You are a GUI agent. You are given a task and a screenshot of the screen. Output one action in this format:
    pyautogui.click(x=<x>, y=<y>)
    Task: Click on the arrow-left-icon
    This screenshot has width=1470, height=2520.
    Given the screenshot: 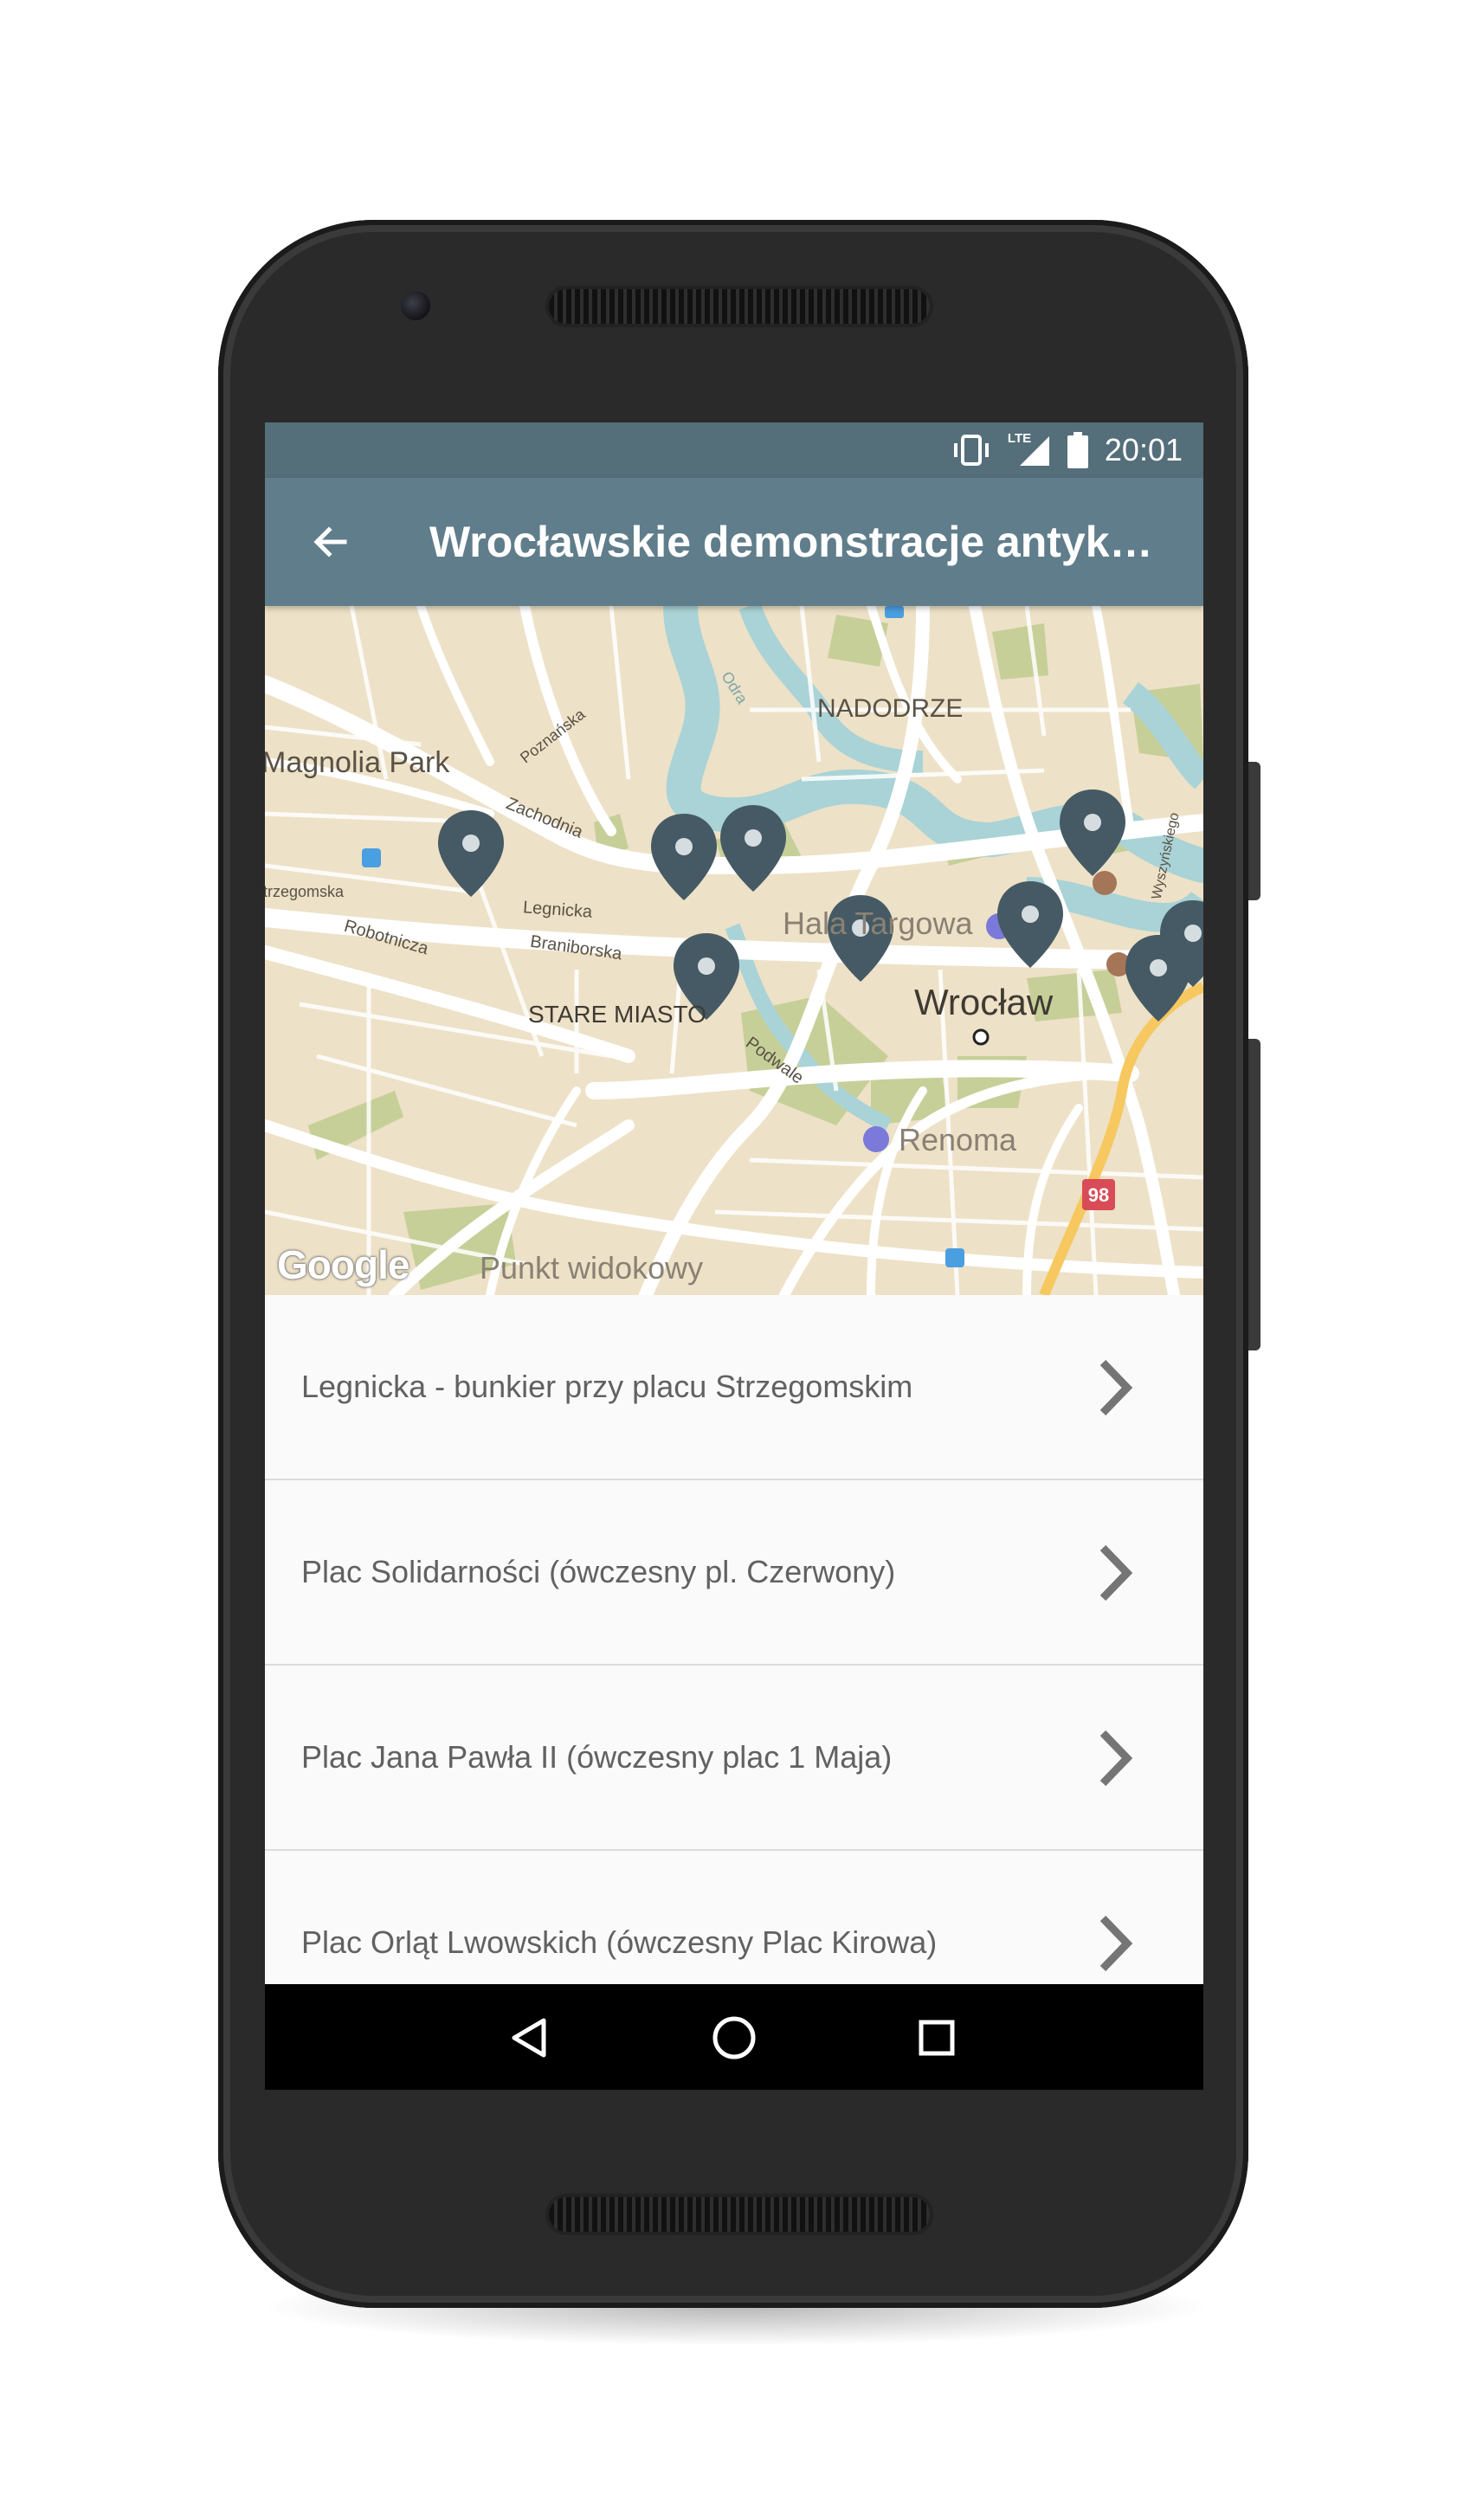 What is the action you would take?
    pyautogui.click(x=330, y=541)
    